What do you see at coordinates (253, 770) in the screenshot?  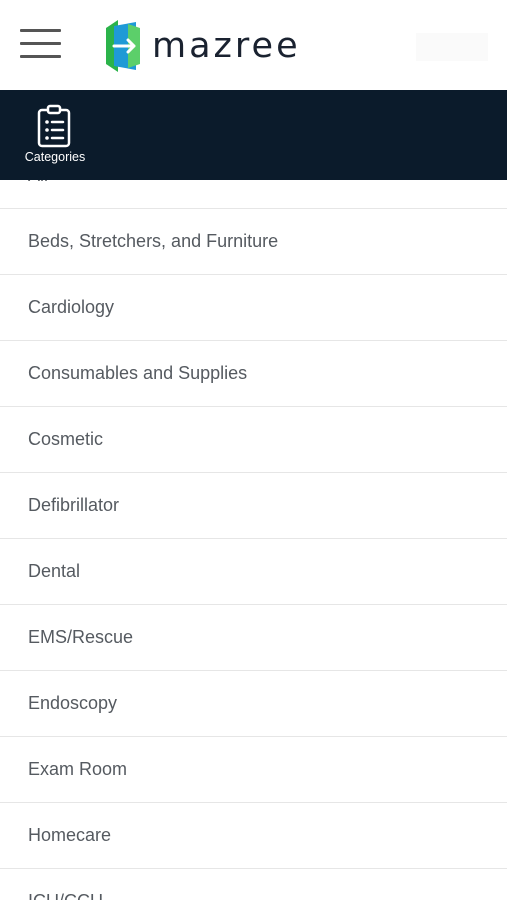 I see `category-item-exam-room: Exam Room` at bounding box center [253, 770].